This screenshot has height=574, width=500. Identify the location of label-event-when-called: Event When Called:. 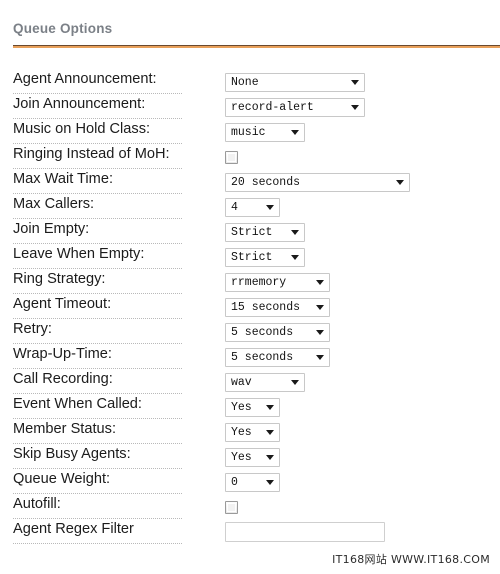
(97, 407).